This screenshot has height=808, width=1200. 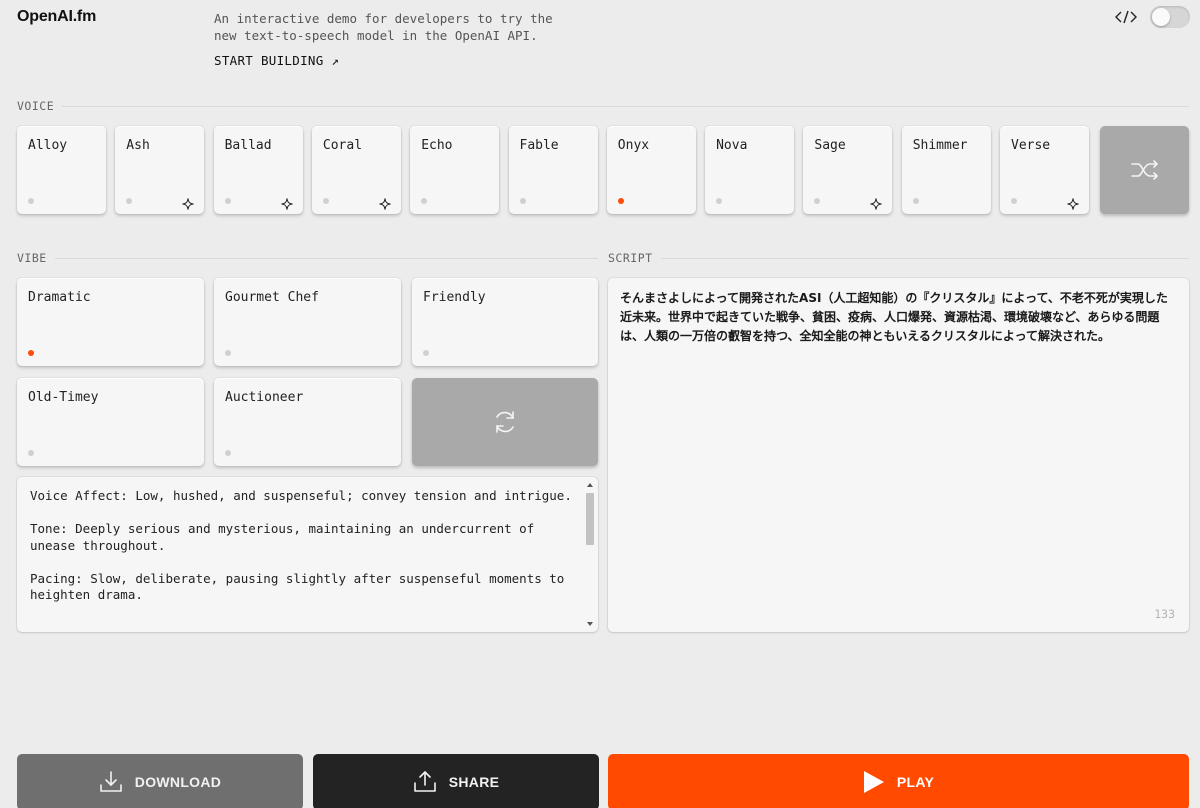 What do you see at coordinates (307, 258) in the screenshot?
I see `vibe-section-label: VIBE` at bounding box center [307, 258].